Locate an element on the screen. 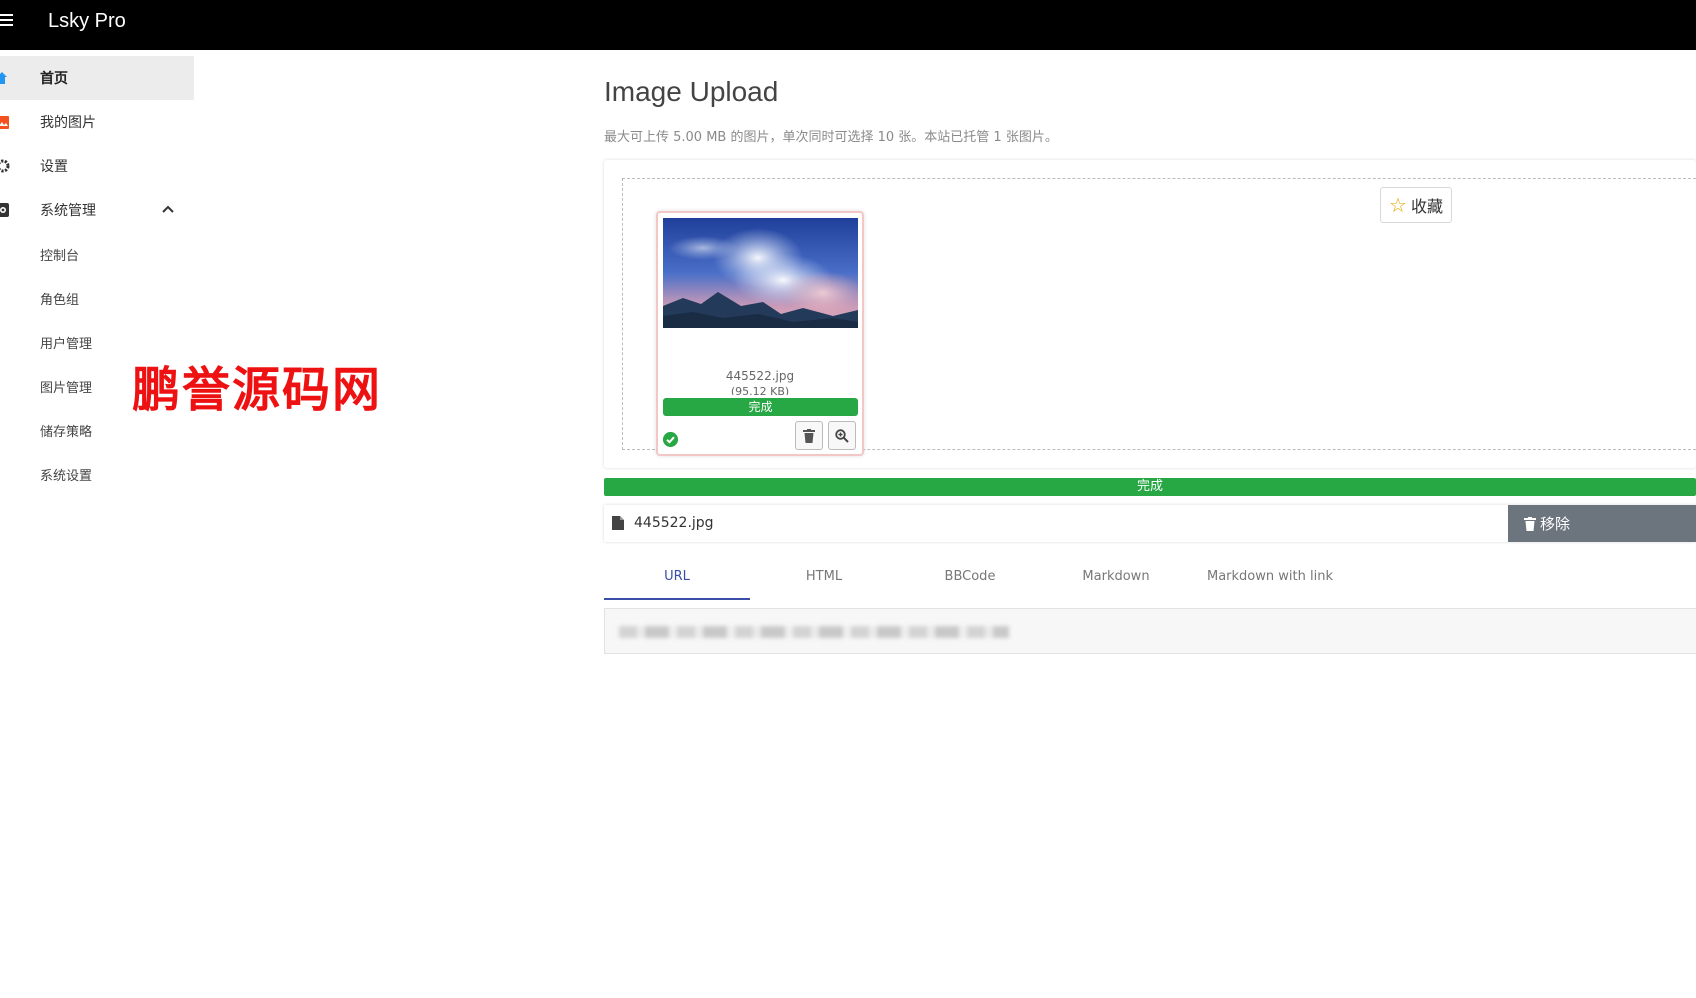  uploaded-file-thumbnail: 445522.jpg (95.12 KB) 完成 is located at coordinates (760, 333).